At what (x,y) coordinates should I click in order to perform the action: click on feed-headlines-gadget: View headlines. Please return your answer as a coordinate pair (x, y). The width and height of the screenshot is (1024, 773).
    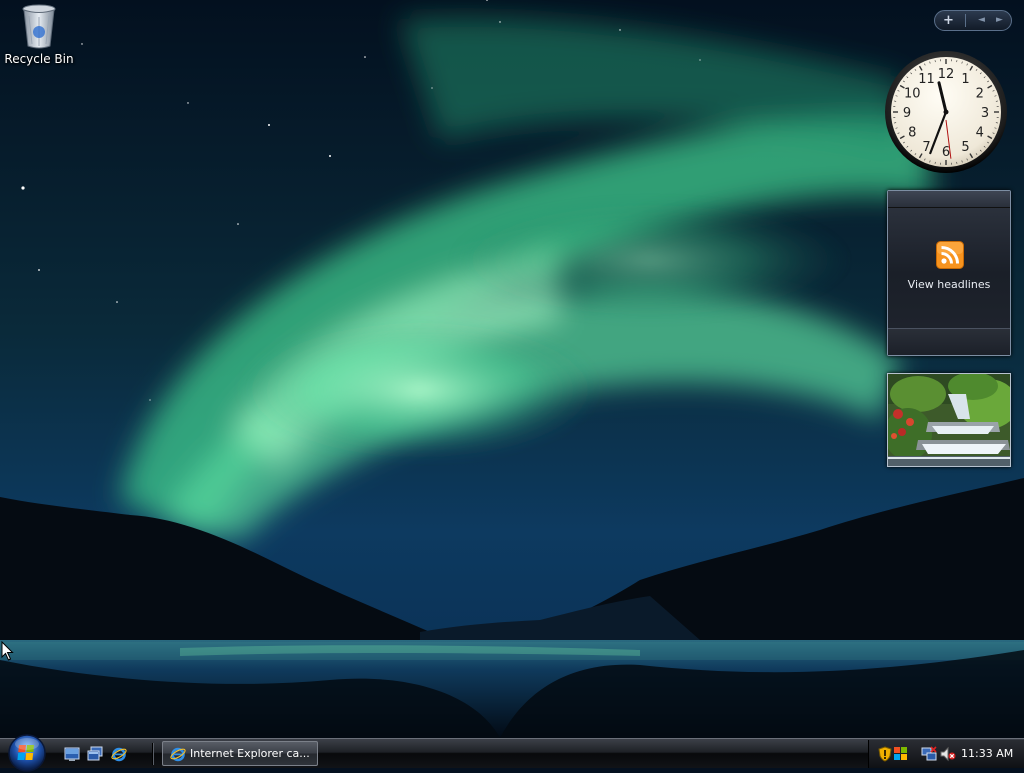
    Looking at the image, I should click on (949, 273).